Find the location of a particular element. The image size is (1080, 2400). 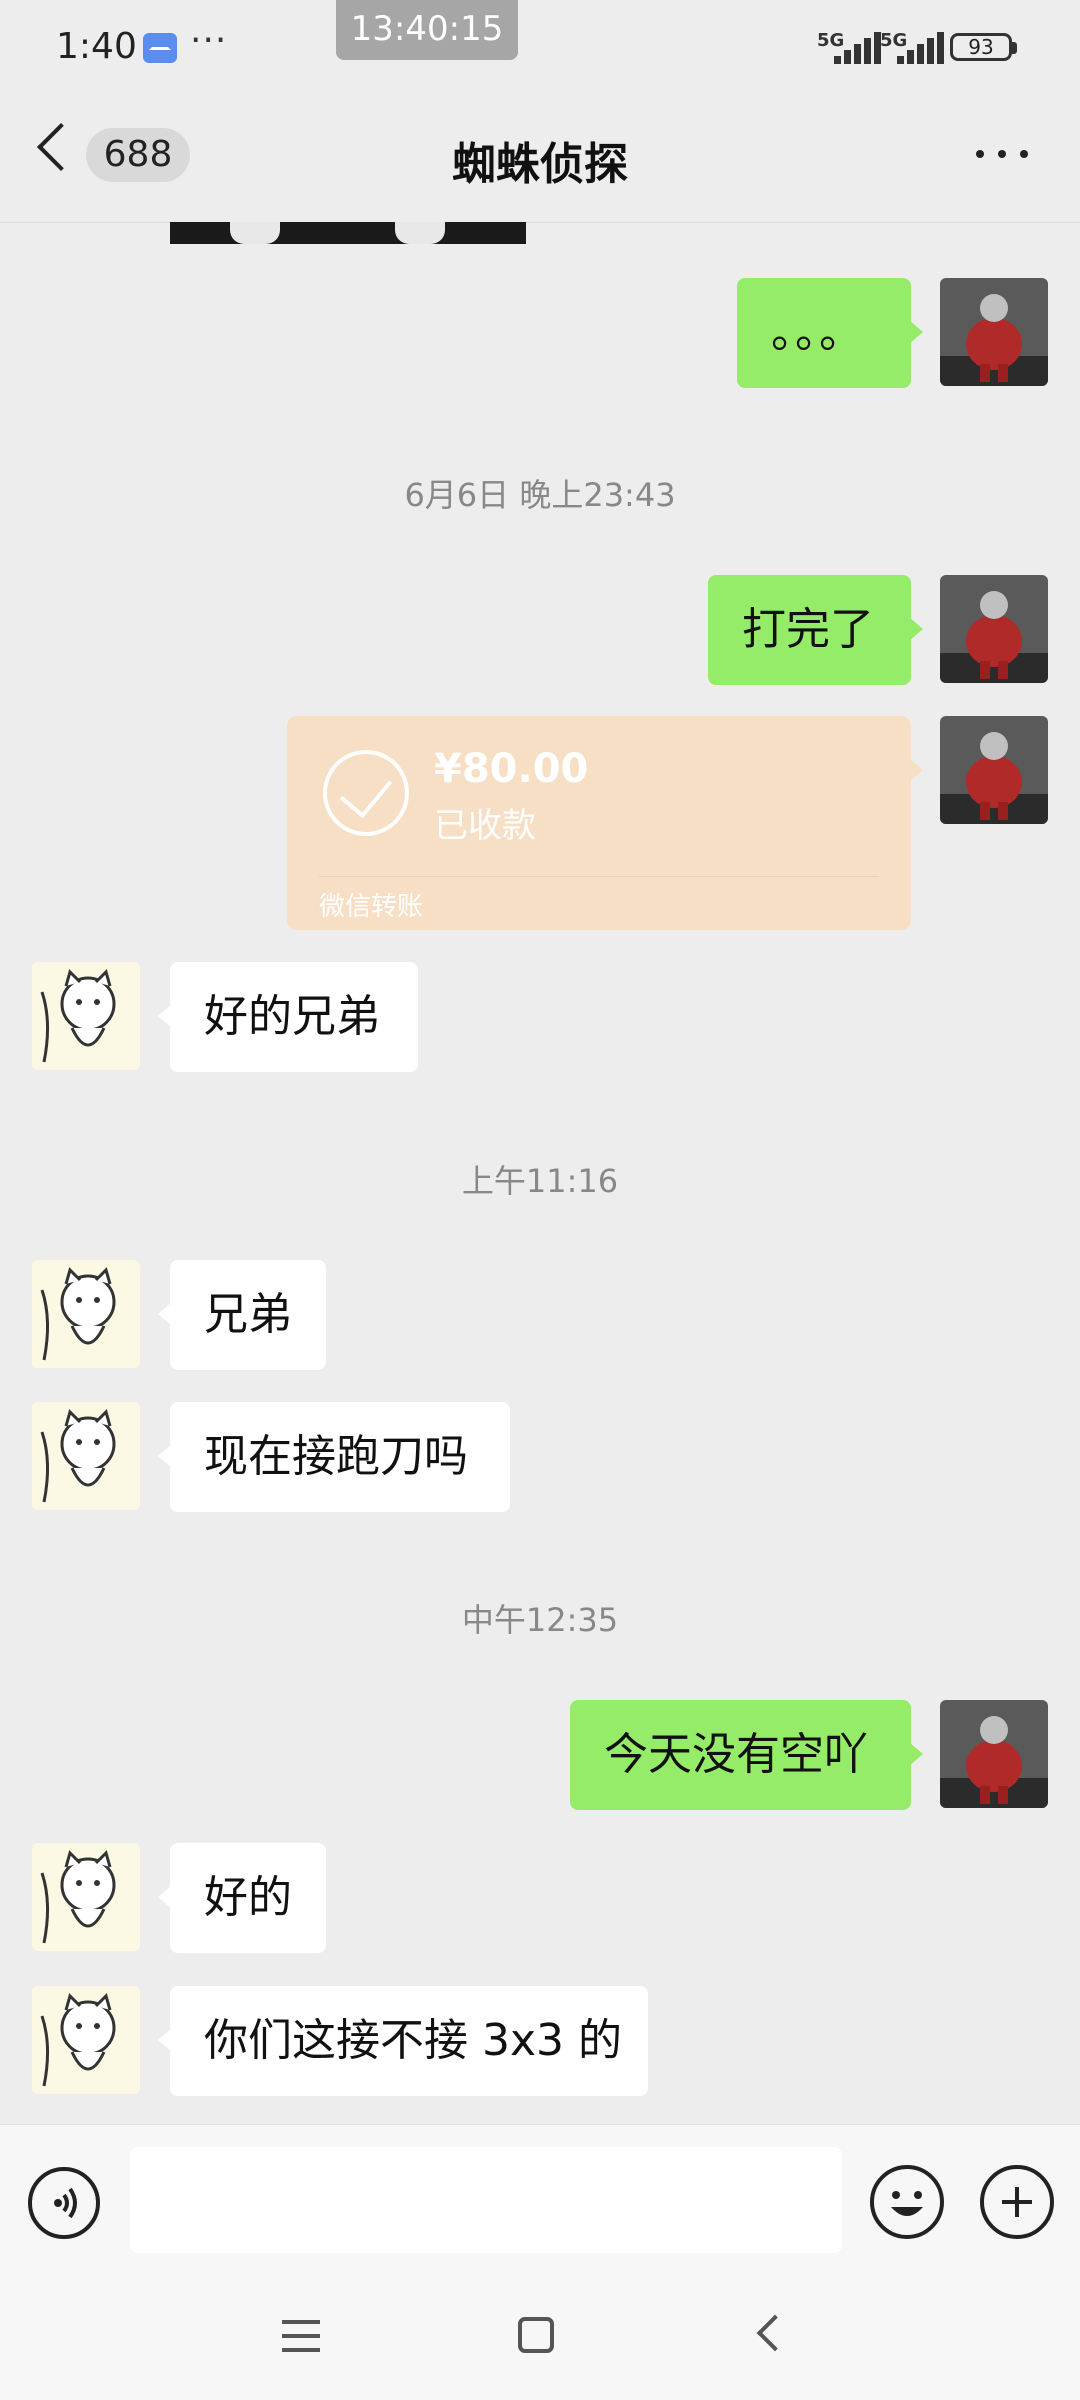

transfer-amount: ¥80.00 is located at coordinates (511, 769).